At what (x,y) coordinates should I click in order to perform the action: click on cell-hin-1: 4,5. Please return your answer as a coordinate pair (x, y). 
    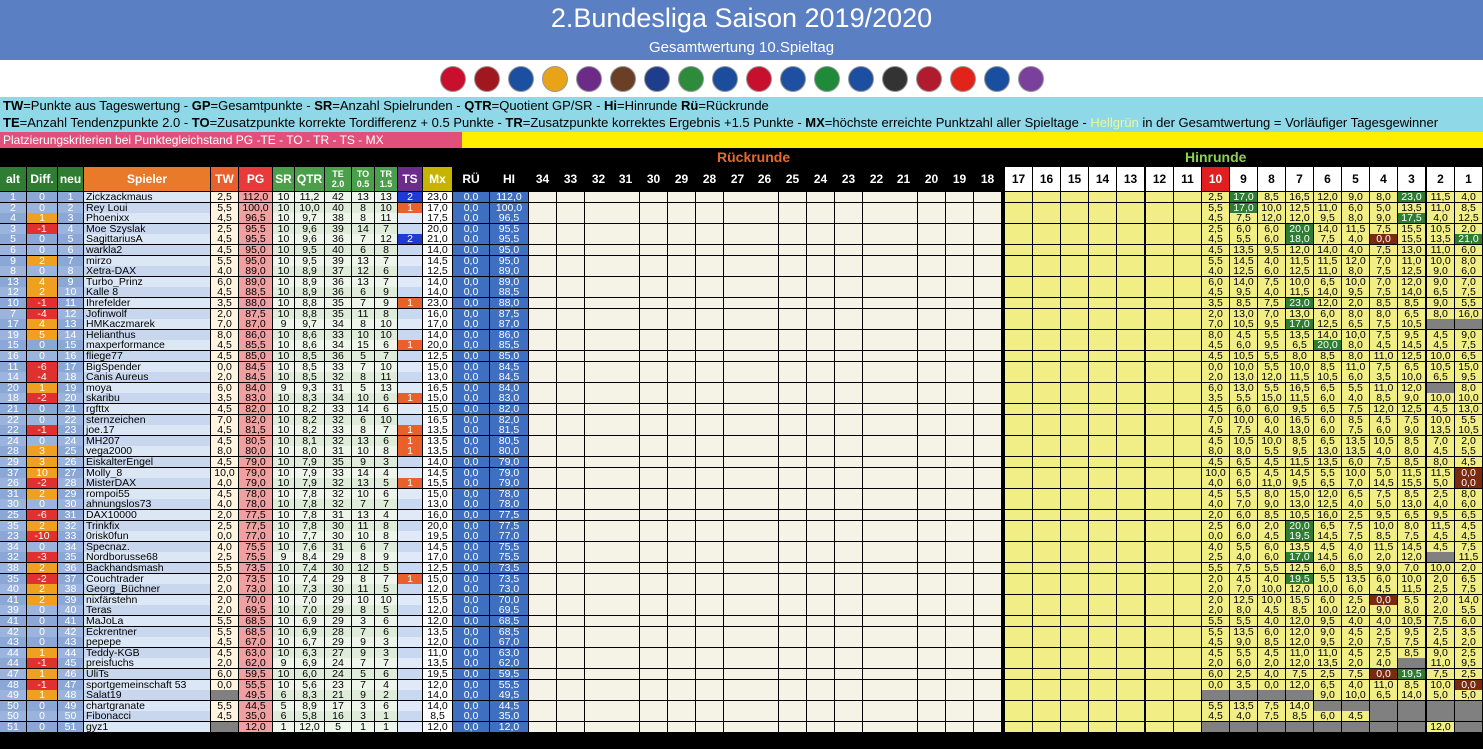
    Looking at the image, I should click on (1468, 526).